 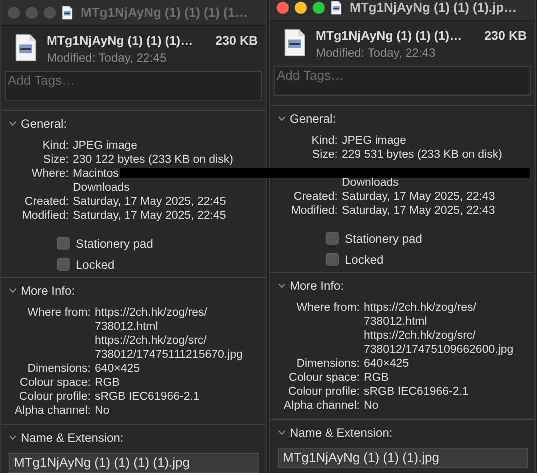 I want to click on info-value: 230 122 bytes (233 KB on disk), so click(x=153, y=160).